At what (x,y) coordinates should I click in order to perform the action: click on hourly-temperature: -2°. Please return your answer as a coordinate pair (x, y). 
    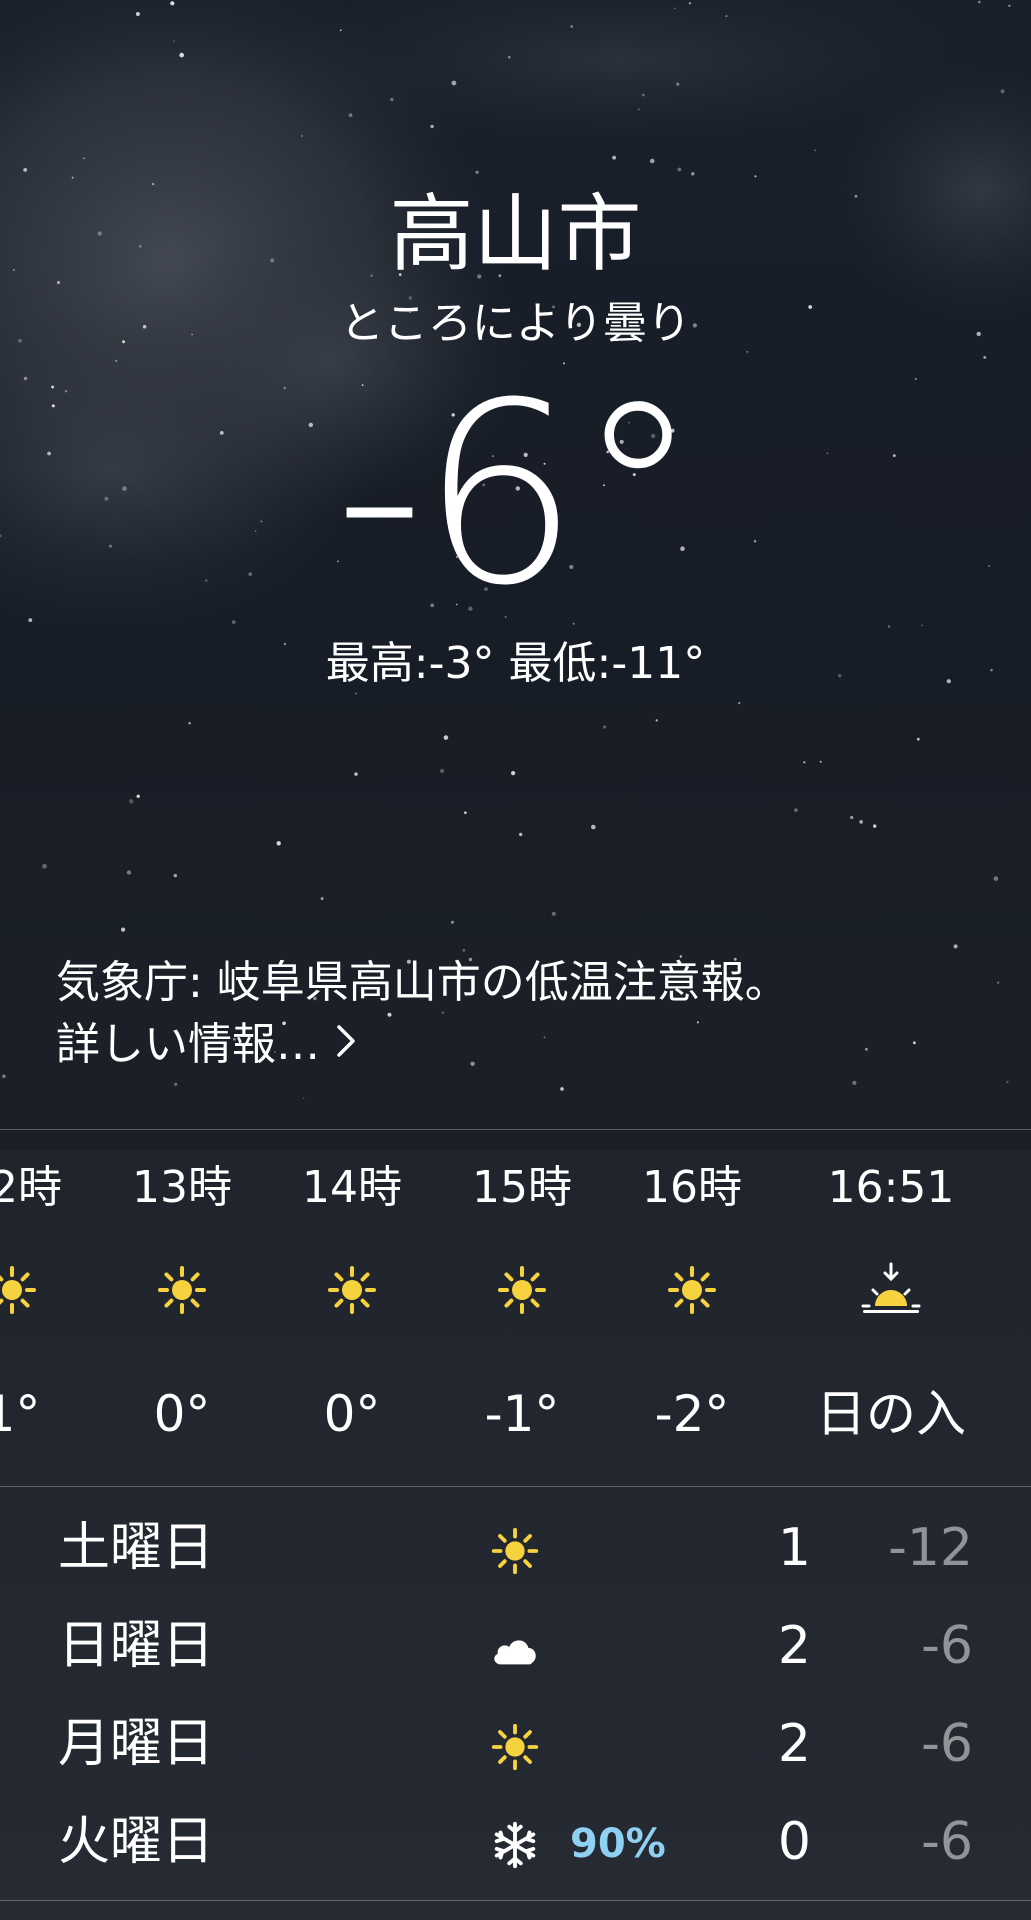
    Looking at the image, I should click on (692, 1414).